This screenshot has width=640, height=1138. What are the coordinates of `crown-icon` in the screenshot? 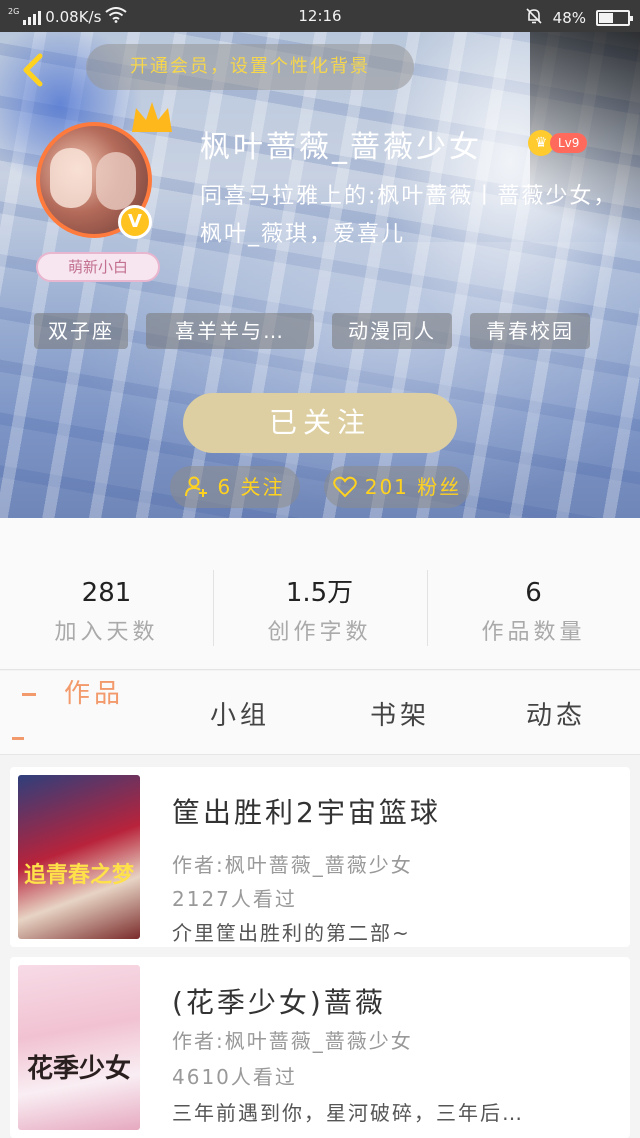 It's located at (152, 118).